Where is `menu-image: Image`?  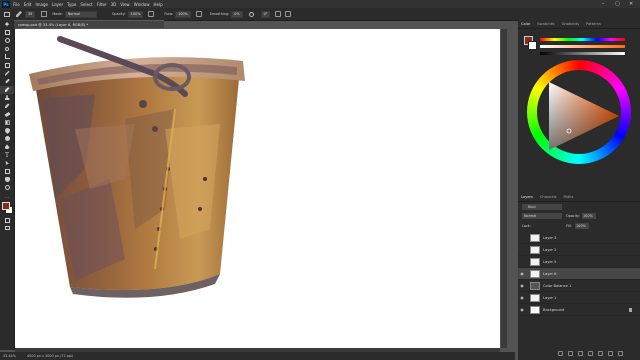 menu-image: Image is located at coordinates (41, 4).